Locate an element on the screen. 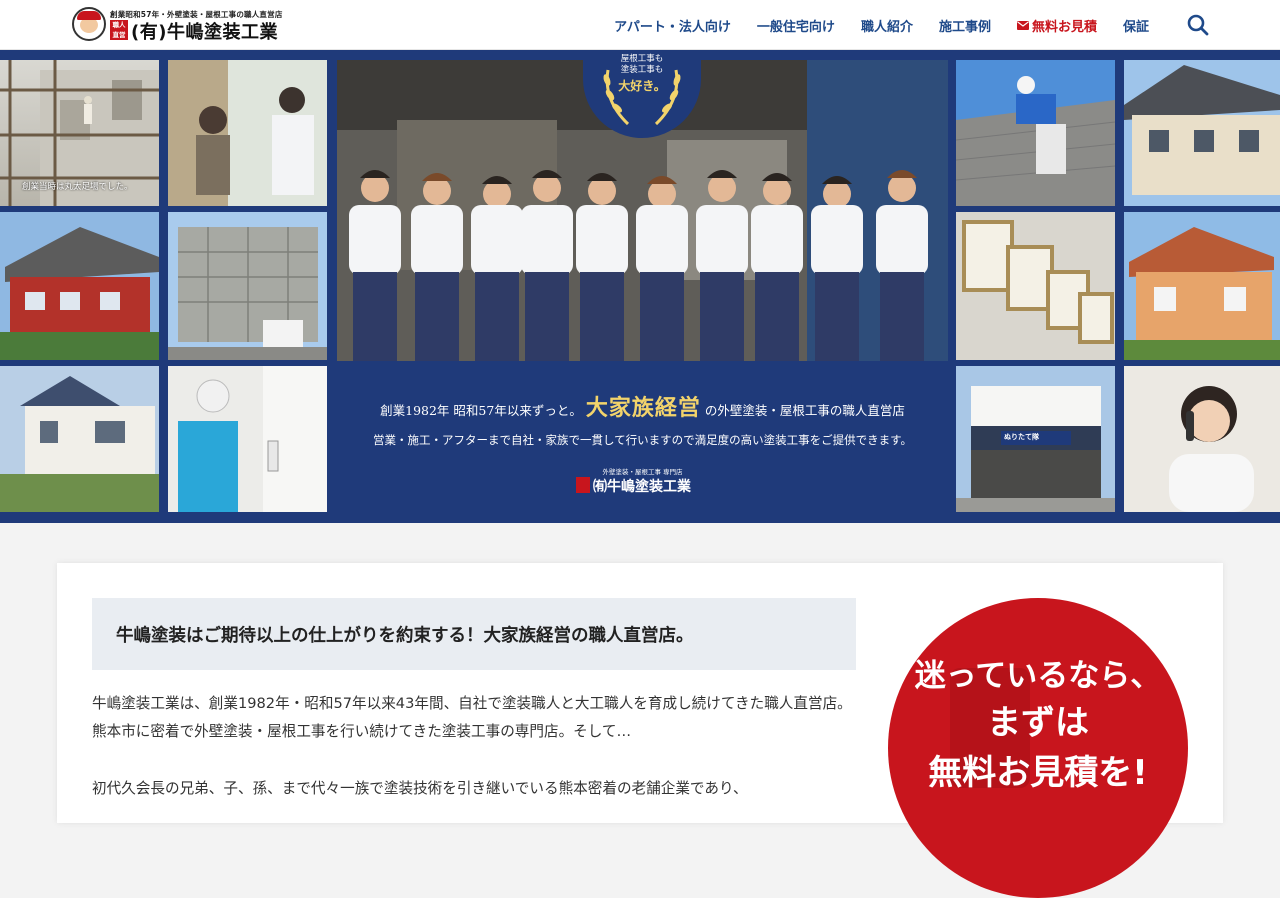 This screenshot has width=1280, height=898. nav-item-warranty: 保証 is located at coordinates (1136, 25).